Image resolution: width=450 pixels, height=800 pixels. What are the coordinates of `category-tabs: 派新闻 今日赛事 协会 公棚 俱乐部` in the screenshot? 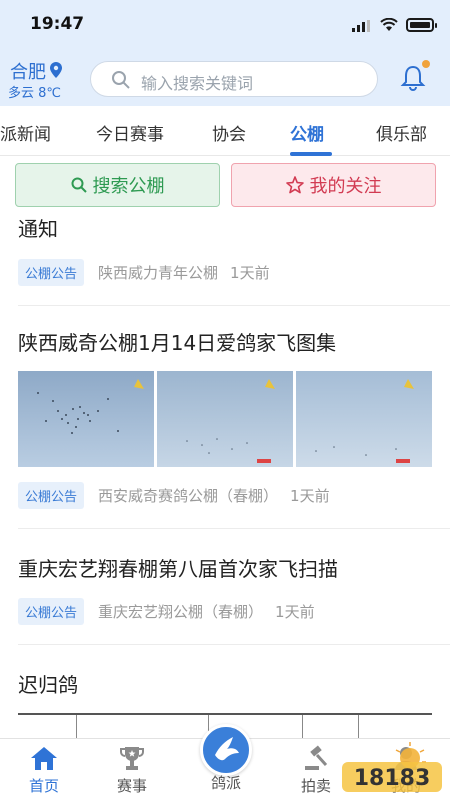 It's located at (225, 131).